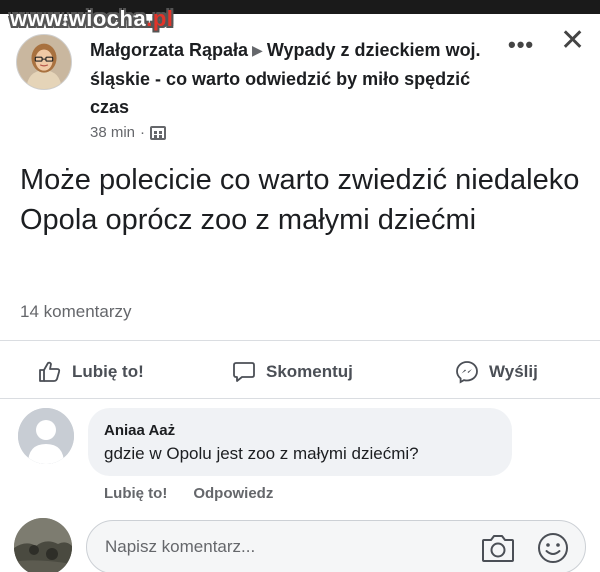 This screenshot has height=572, width=600. Describe the element at coordinates (513, 371) in the screenshot. I see `send-label: Wyślij` at that location.